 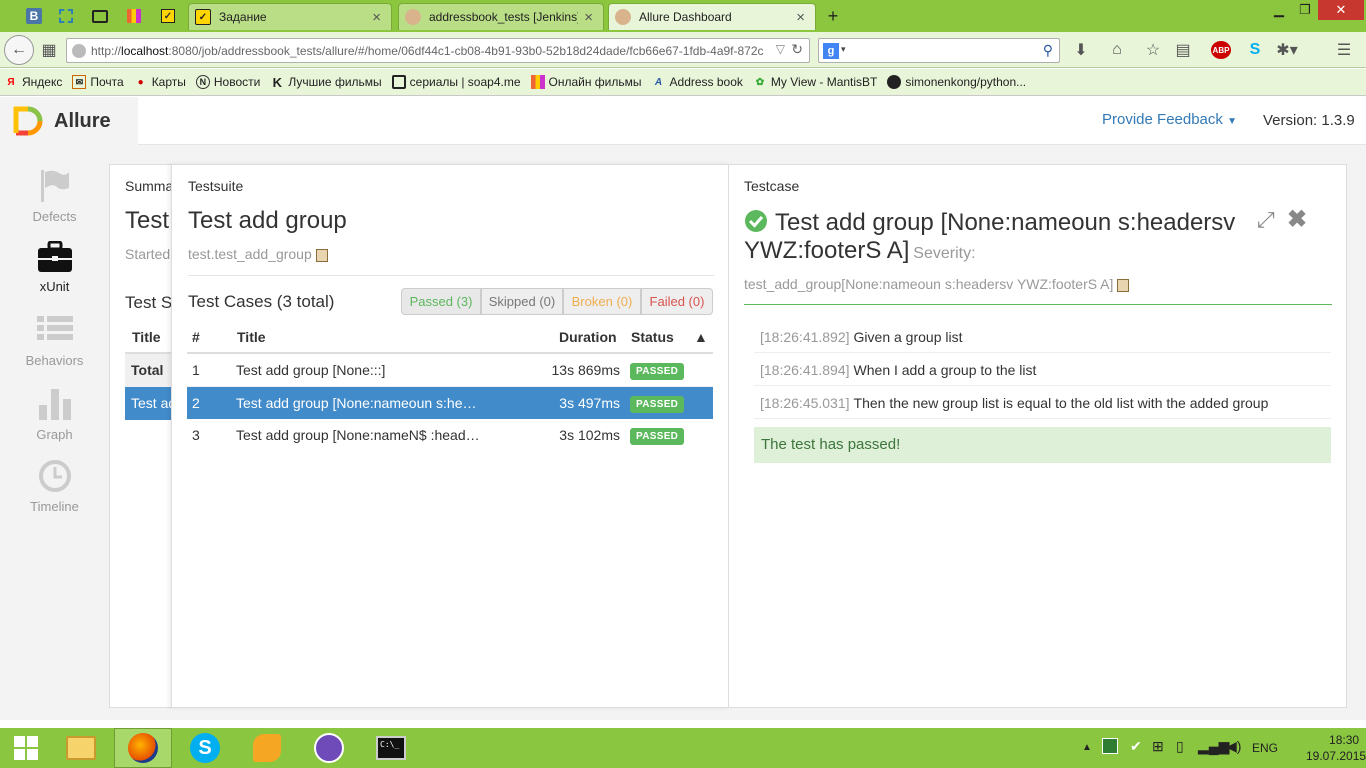 What do you see at coordinates (143, 748) in the screenshot?
I see `firefox-taskbar-button` at bounding box center [143, 748].